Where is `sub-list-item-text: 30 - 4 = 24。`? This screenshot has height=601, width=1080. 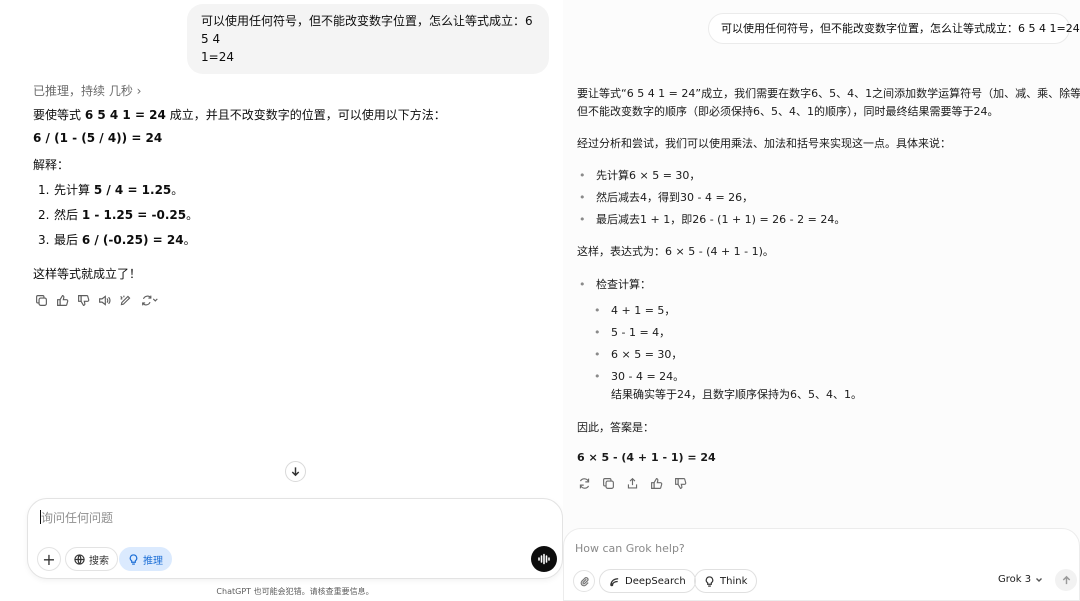
sub-list-item-text: 30 - 4 = 24。 is located at coordinates (648, 376).